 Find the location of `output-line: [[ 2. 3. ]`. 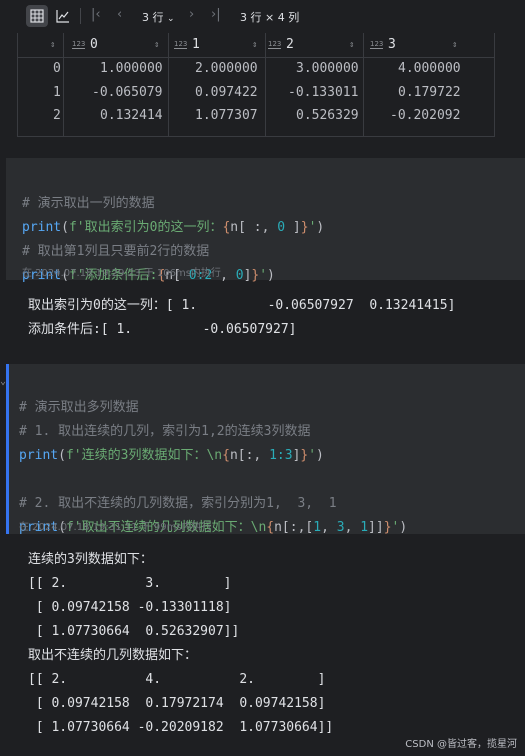

output-line: [[ 2. 3. ] is located at coordinates (130, 583).